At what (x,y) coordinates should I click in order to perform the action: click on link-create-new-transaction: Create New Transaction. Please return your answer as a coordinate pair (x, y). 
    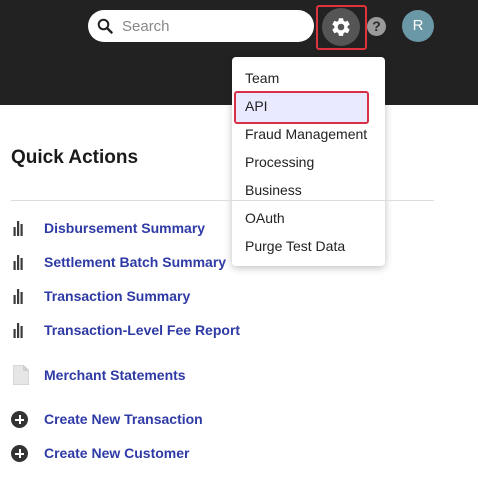
    Looking at the image, I should click on (123, 419).